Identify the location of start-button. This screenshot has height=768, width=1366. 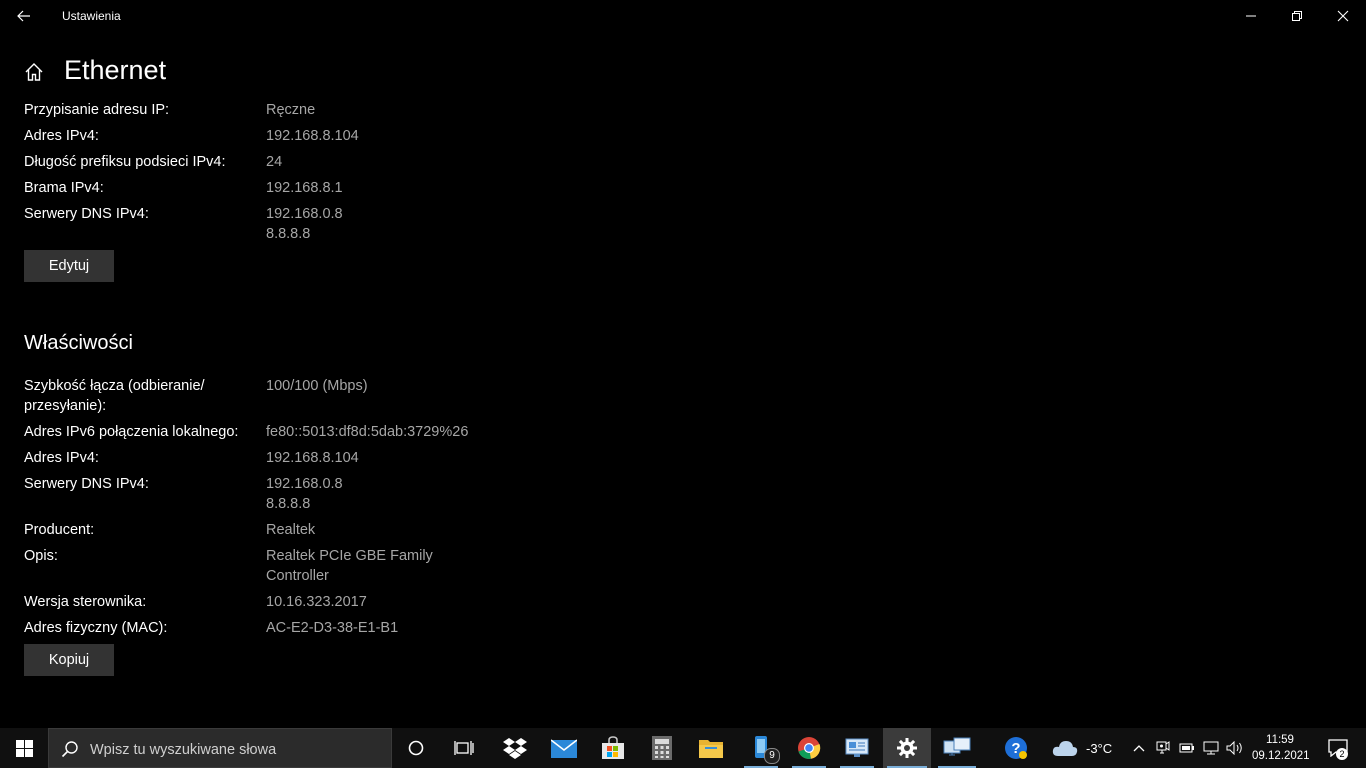
(24, 748).